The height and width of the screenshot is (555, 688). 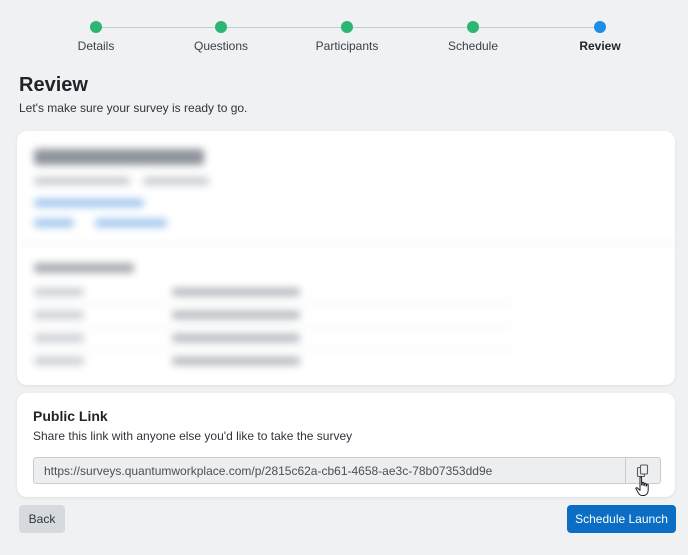 I want to click on back-button: Back, so click(x=42, y=519).